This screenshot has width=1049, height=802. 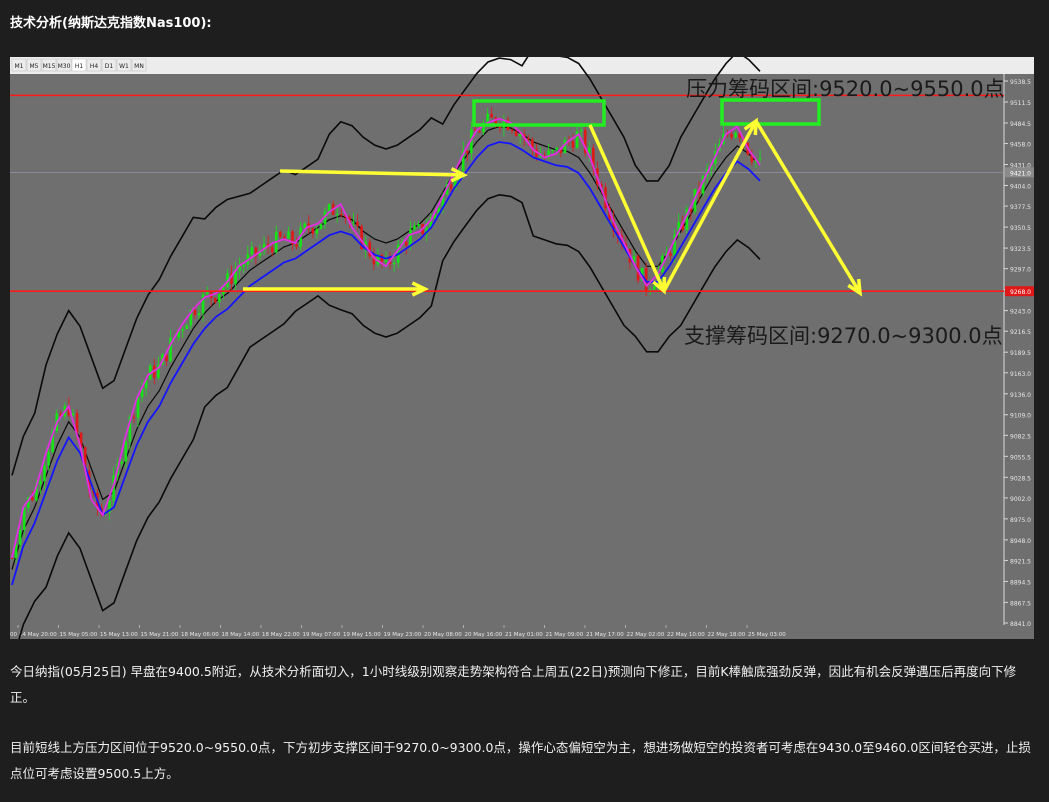 I want to click on price-tick-label: 9243.0, so click(x=1020, y=312).